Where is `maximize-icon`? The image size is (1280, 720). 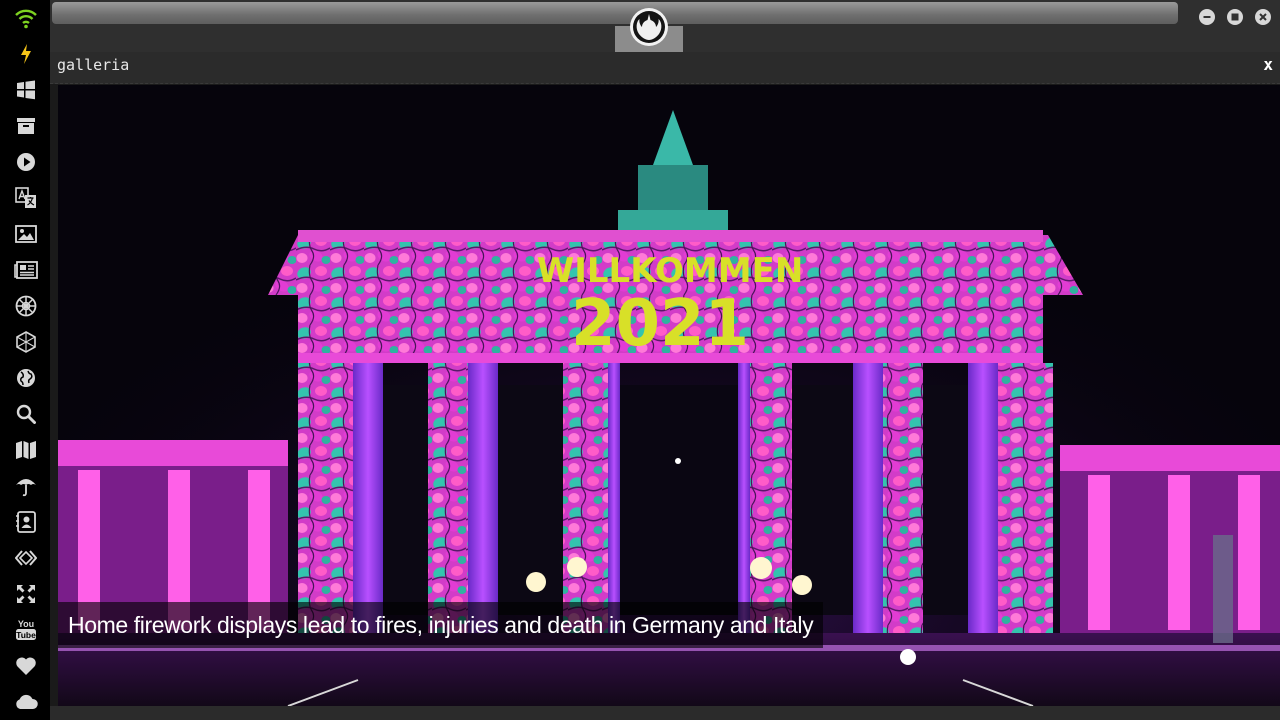 maximize-icon is located at coordinates (1235, 17).